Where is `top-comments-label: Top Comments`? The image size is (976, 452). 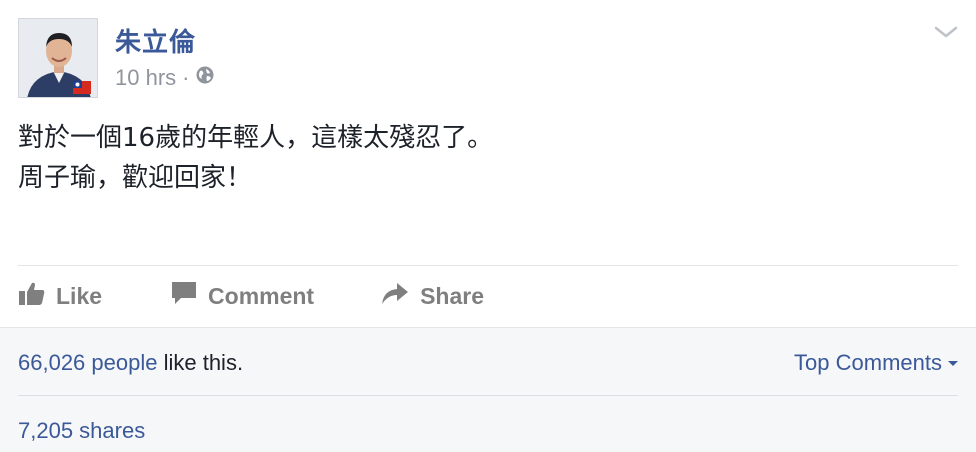
top-comments-label: Top Comments is located at coordinates (868, 362).